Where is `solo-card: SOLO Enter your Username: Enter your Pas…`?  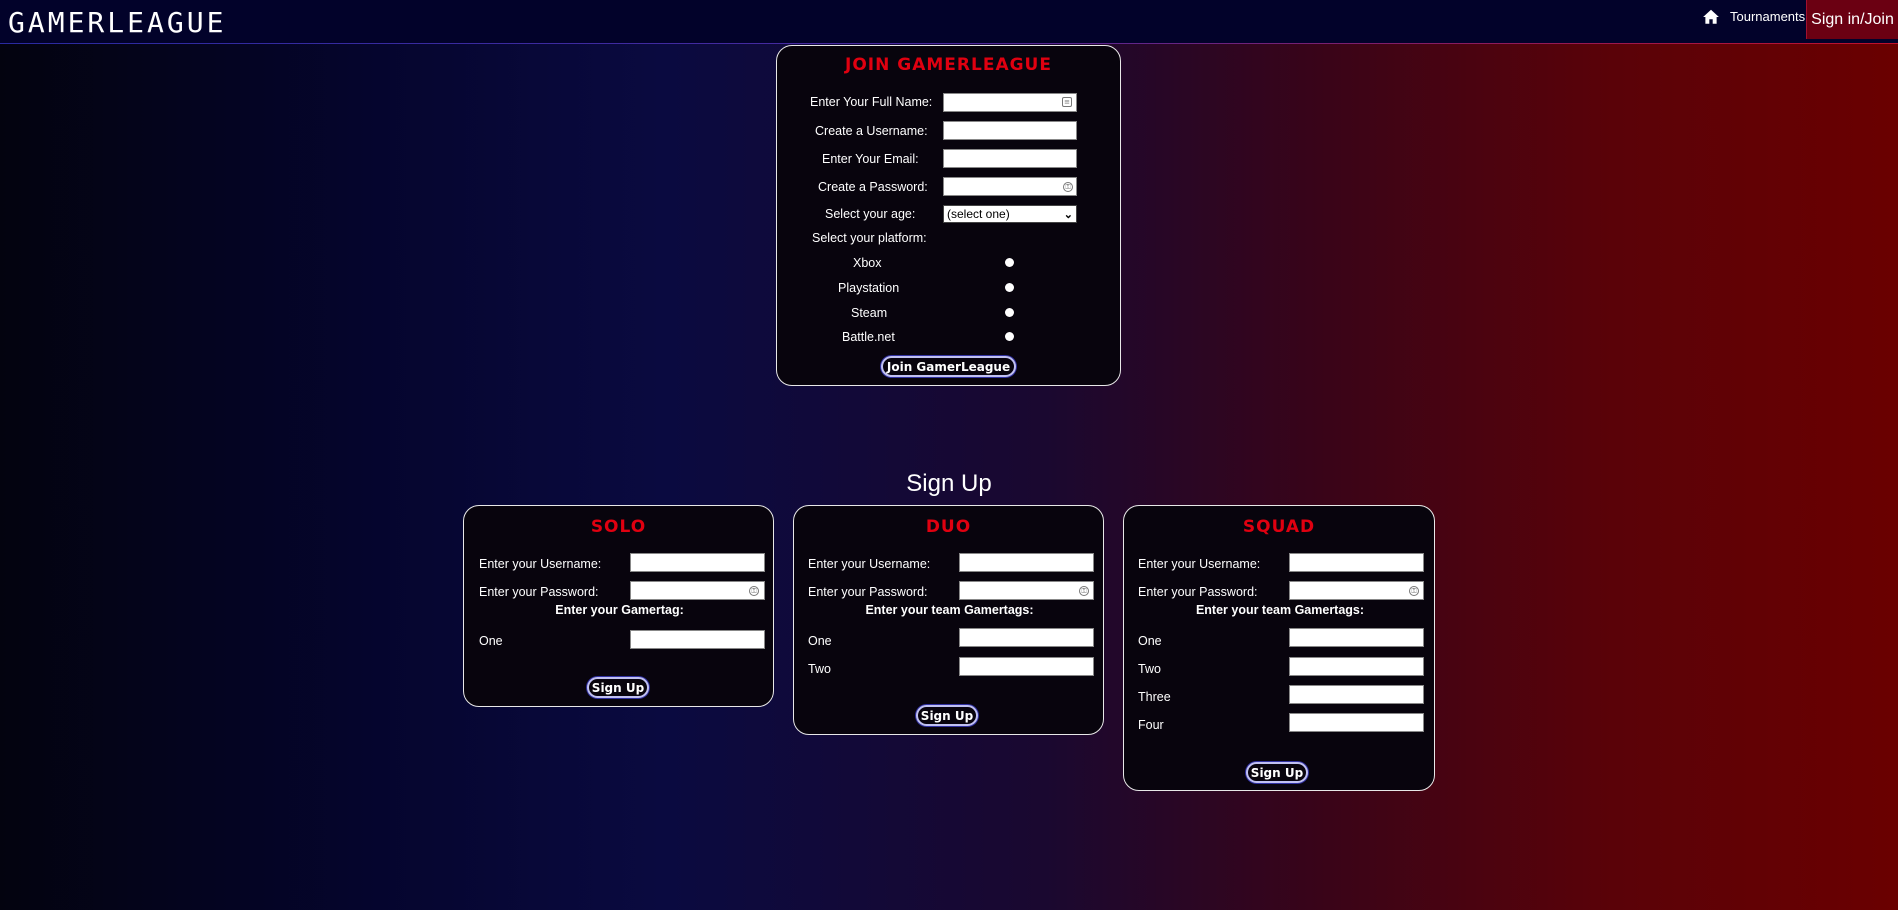
solo-card: SOLO Enter your Username: Enter your Pas… is located at coordinates (618, 606).